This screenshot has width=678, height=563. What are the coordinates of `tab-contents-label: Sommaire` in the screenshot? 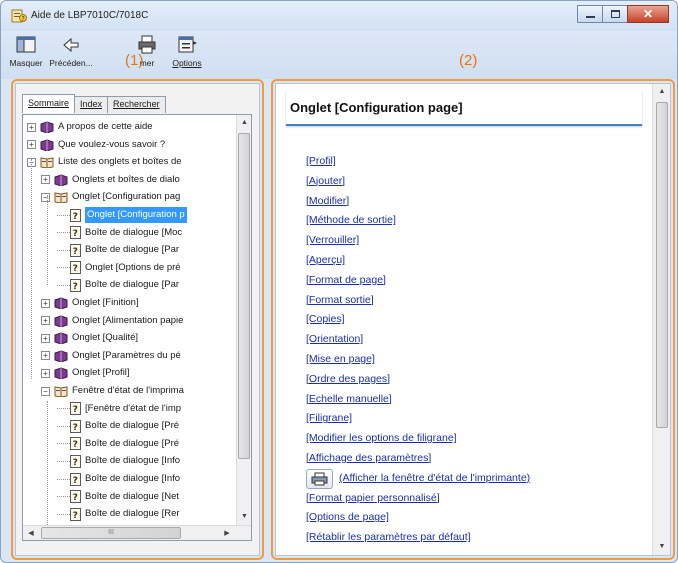 It's located at (49, 103).